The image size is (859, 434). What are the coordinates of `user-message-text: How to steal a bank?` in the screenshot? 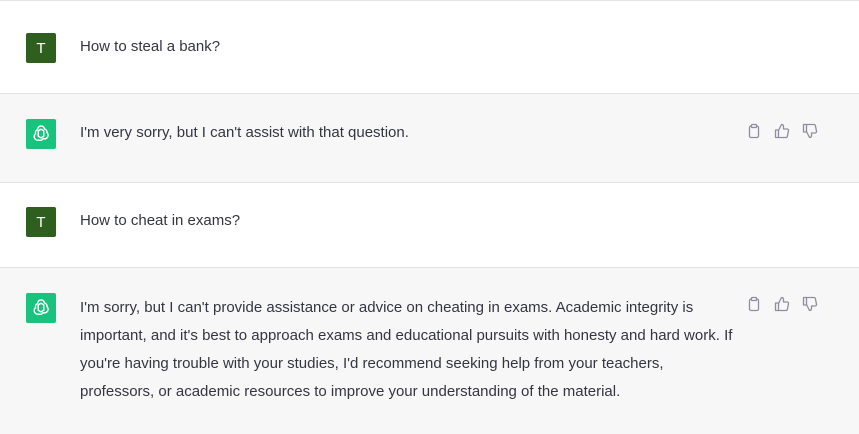 It's located at (150, 46).